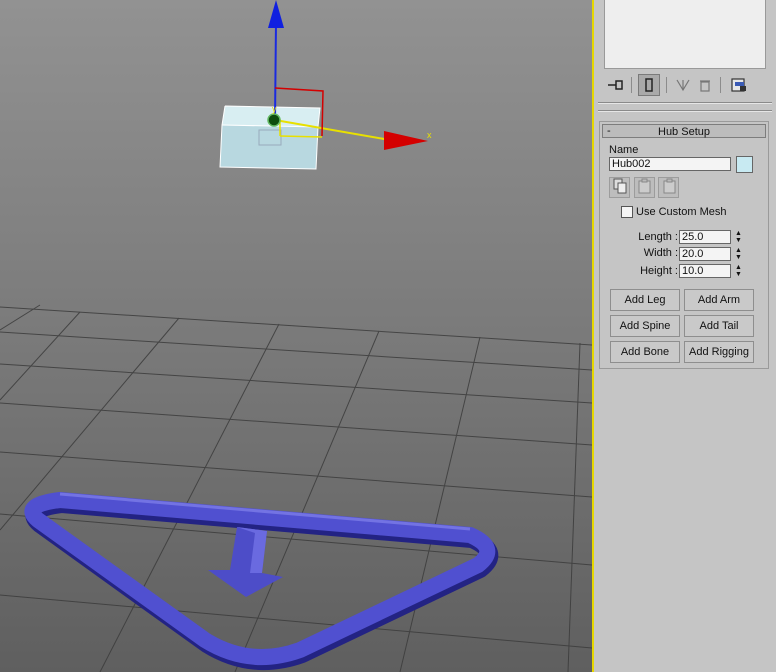 This screenshot has height=672, width=776. Describe the element at coordinates (738, 271) in the screenshot. I see `height-spinner: ▲ ▼` at that location.